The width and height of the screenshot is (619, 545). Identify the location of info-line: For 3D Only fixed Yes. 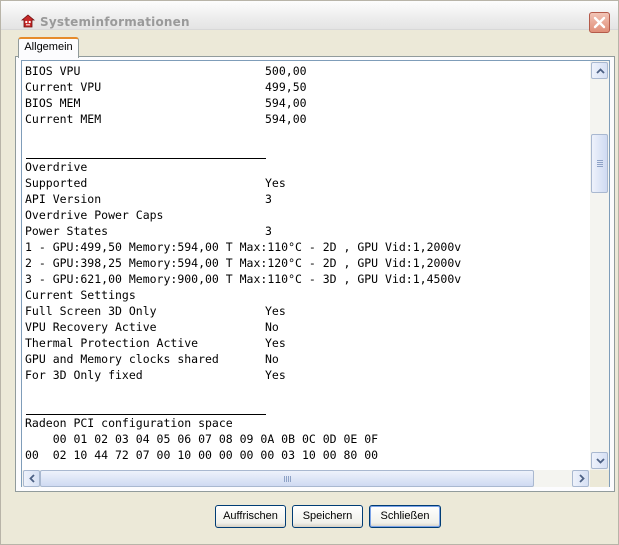
(307, 375).